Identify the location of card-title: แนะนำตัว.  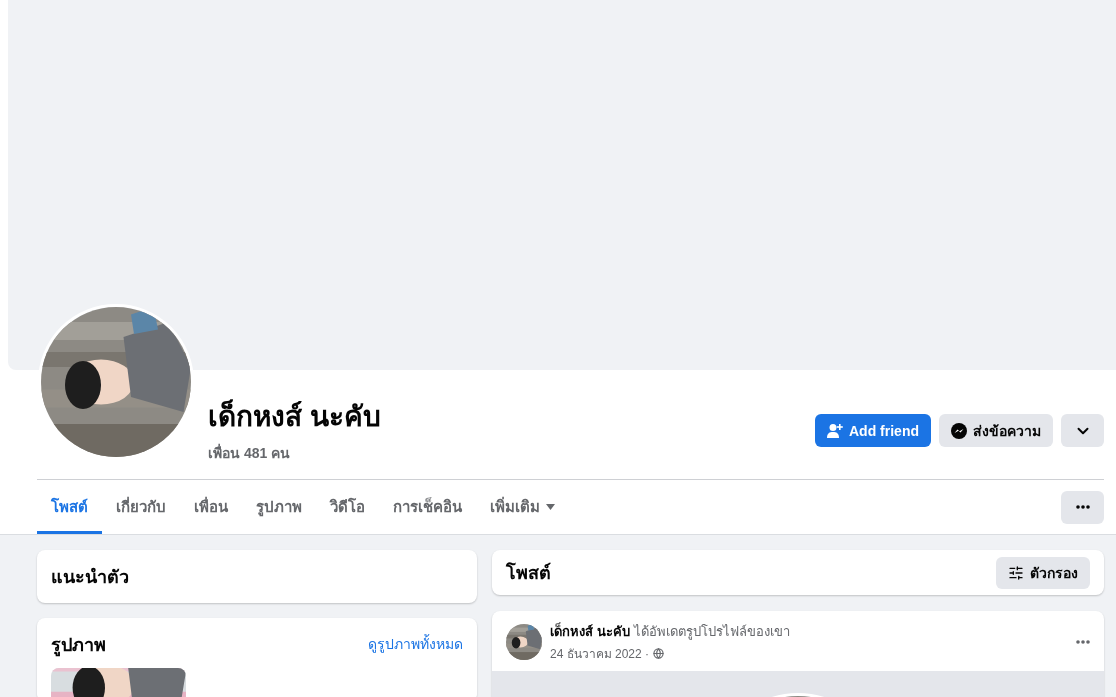
(90, 577).